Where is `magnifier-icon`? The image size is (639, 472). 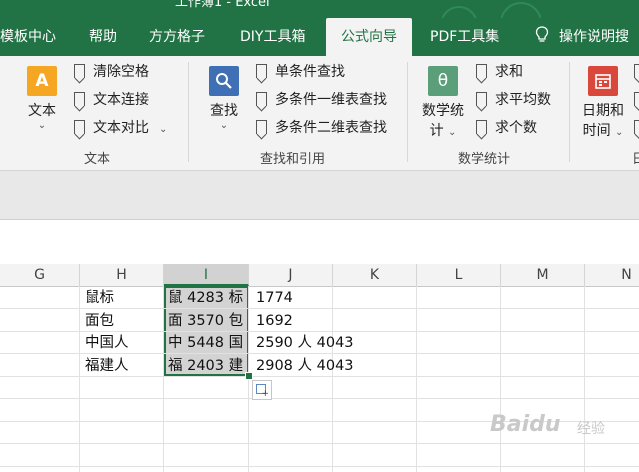 magnifier-icon is located at coordinates (224, 81).